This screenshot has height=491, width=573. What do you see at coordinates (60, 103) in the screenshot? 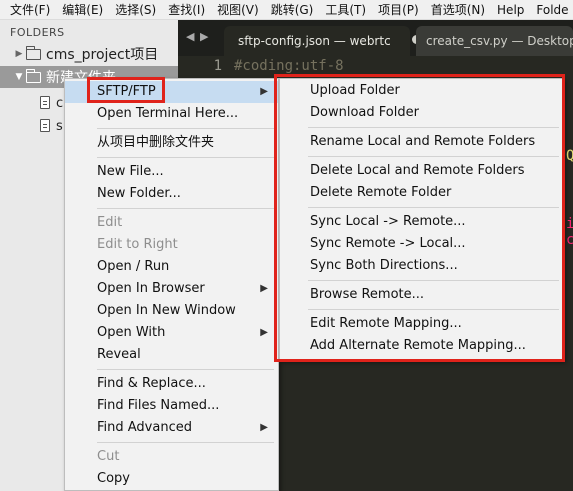
I see `tree-file-label: c` at bounding box center [60, 103].